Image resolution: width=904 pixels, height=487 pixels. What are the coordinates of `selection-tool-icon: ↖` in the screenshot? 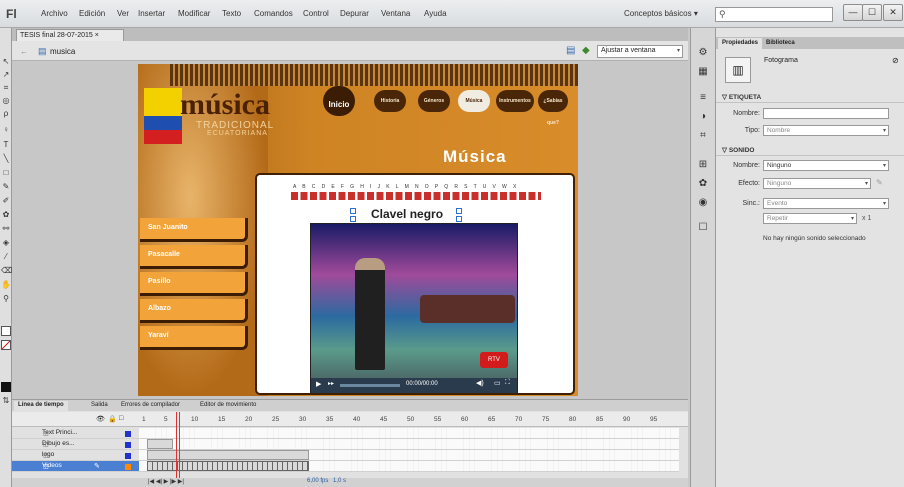 It's located at (6, 62).